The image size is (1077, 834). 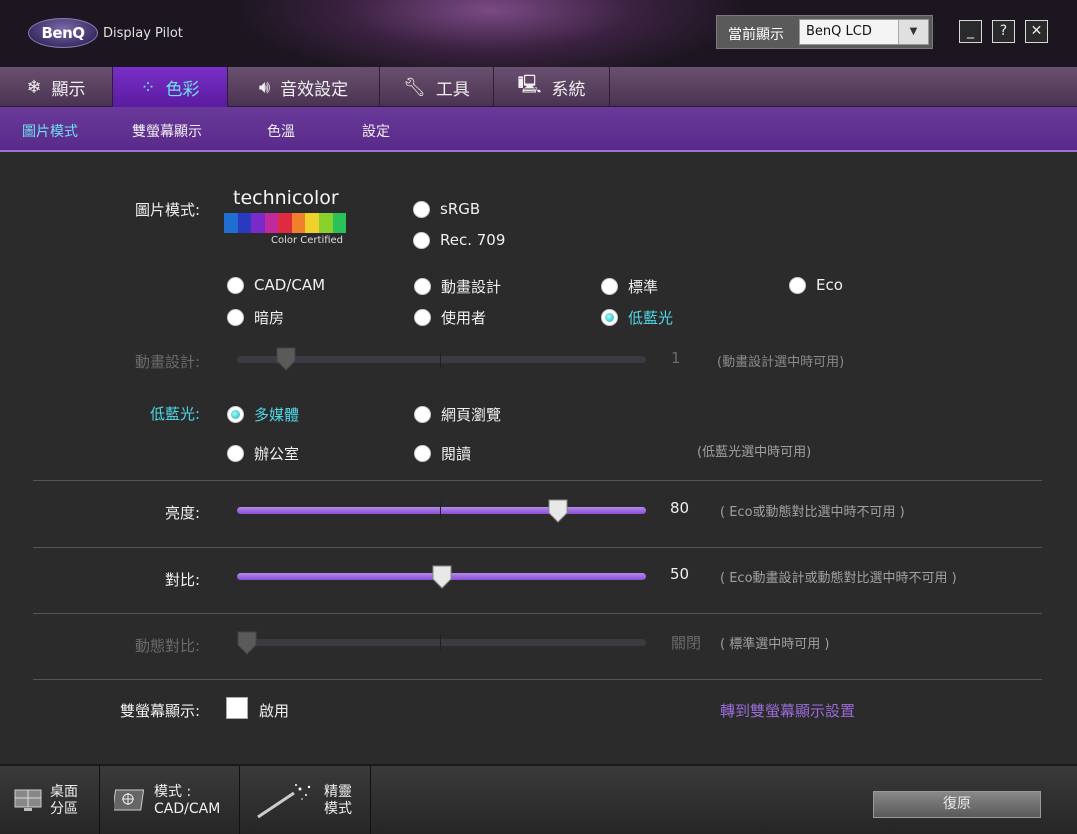 What do you see at coordinates (442, 577) in the screenshot?
I see `contrast-slider-thumb` at bounding box center [442, 577].